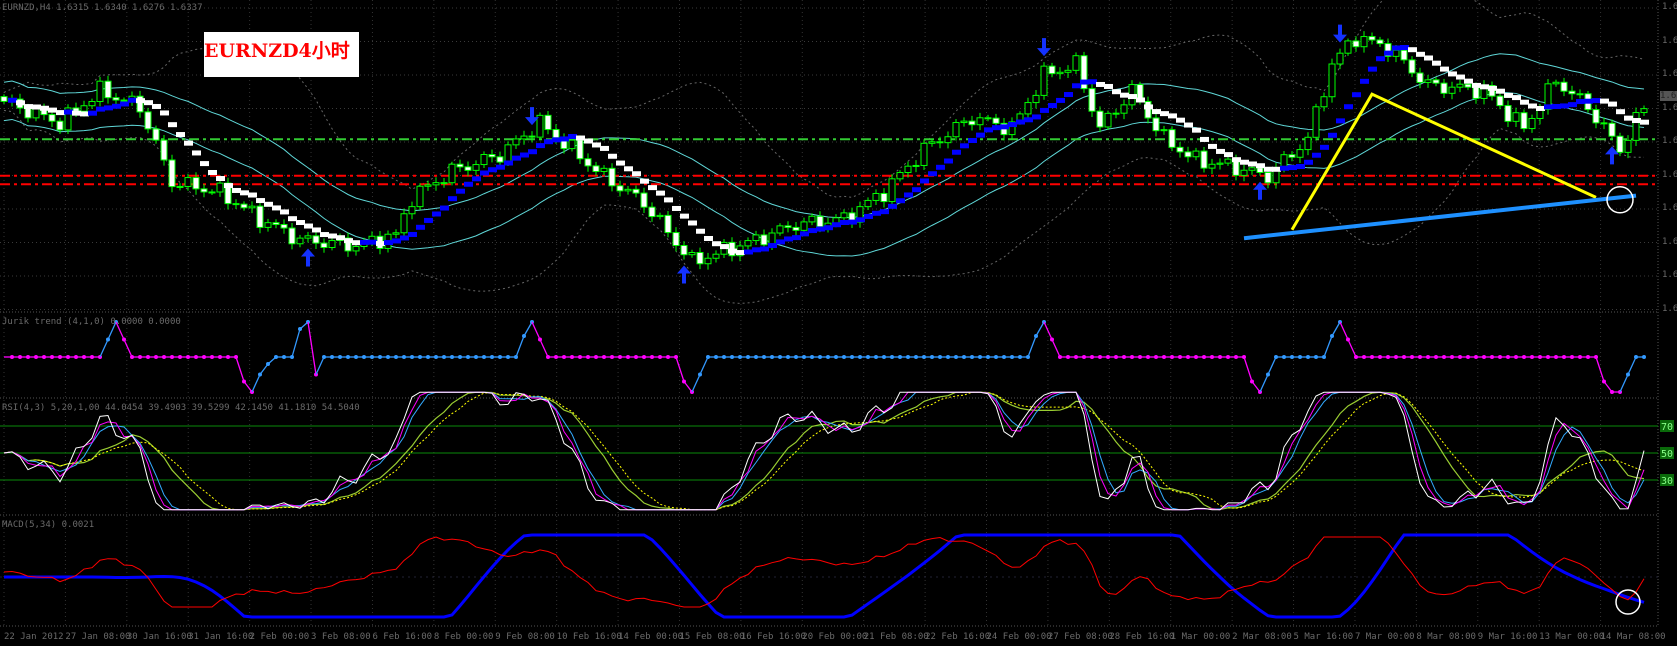 The width and height of the screenshot is (1677, 646). Describe the element at coordinates (1200, 637) in the screenshot. I see `time-axis-label: 1 Mar 00:00` at that location.